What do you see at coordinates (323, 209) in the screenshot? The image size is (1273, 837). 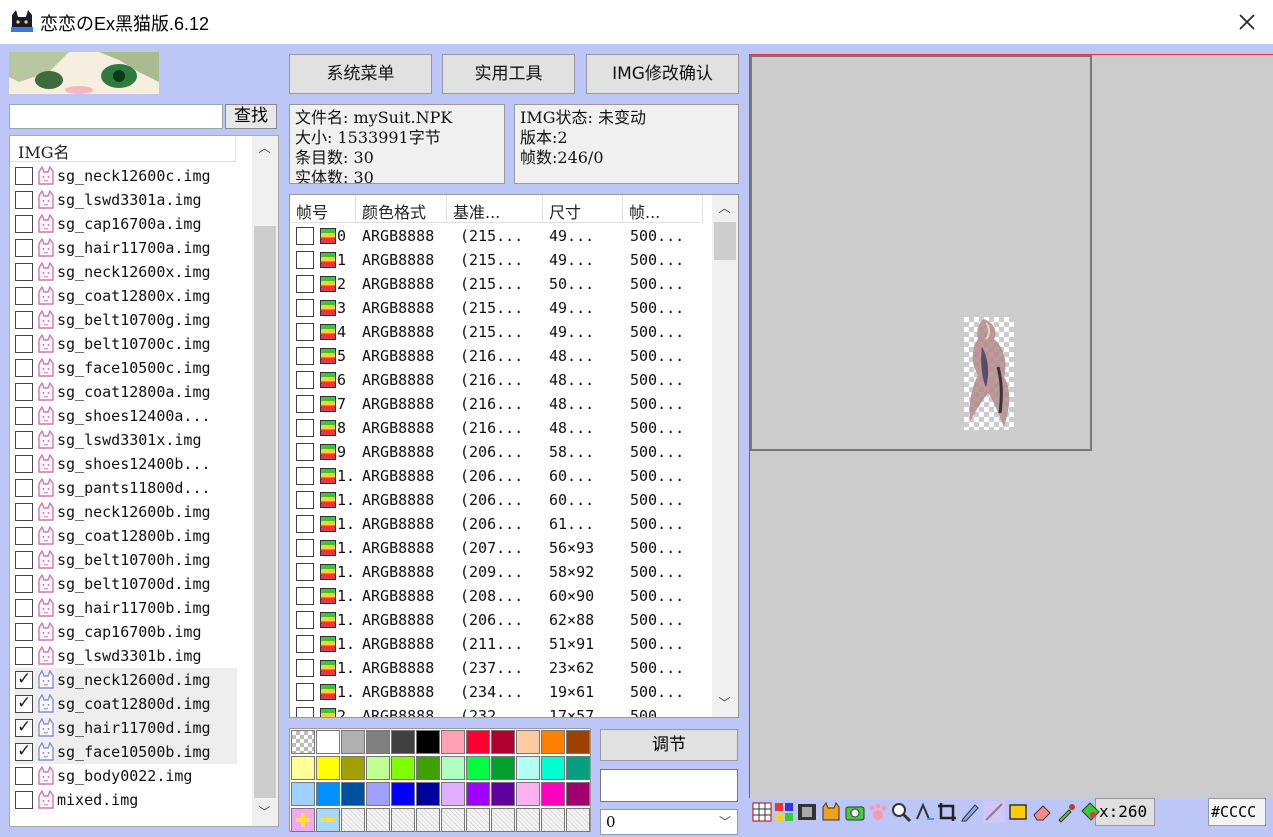 I see `col-header-frame-no: 帧号` at bounding box center [323, 209].